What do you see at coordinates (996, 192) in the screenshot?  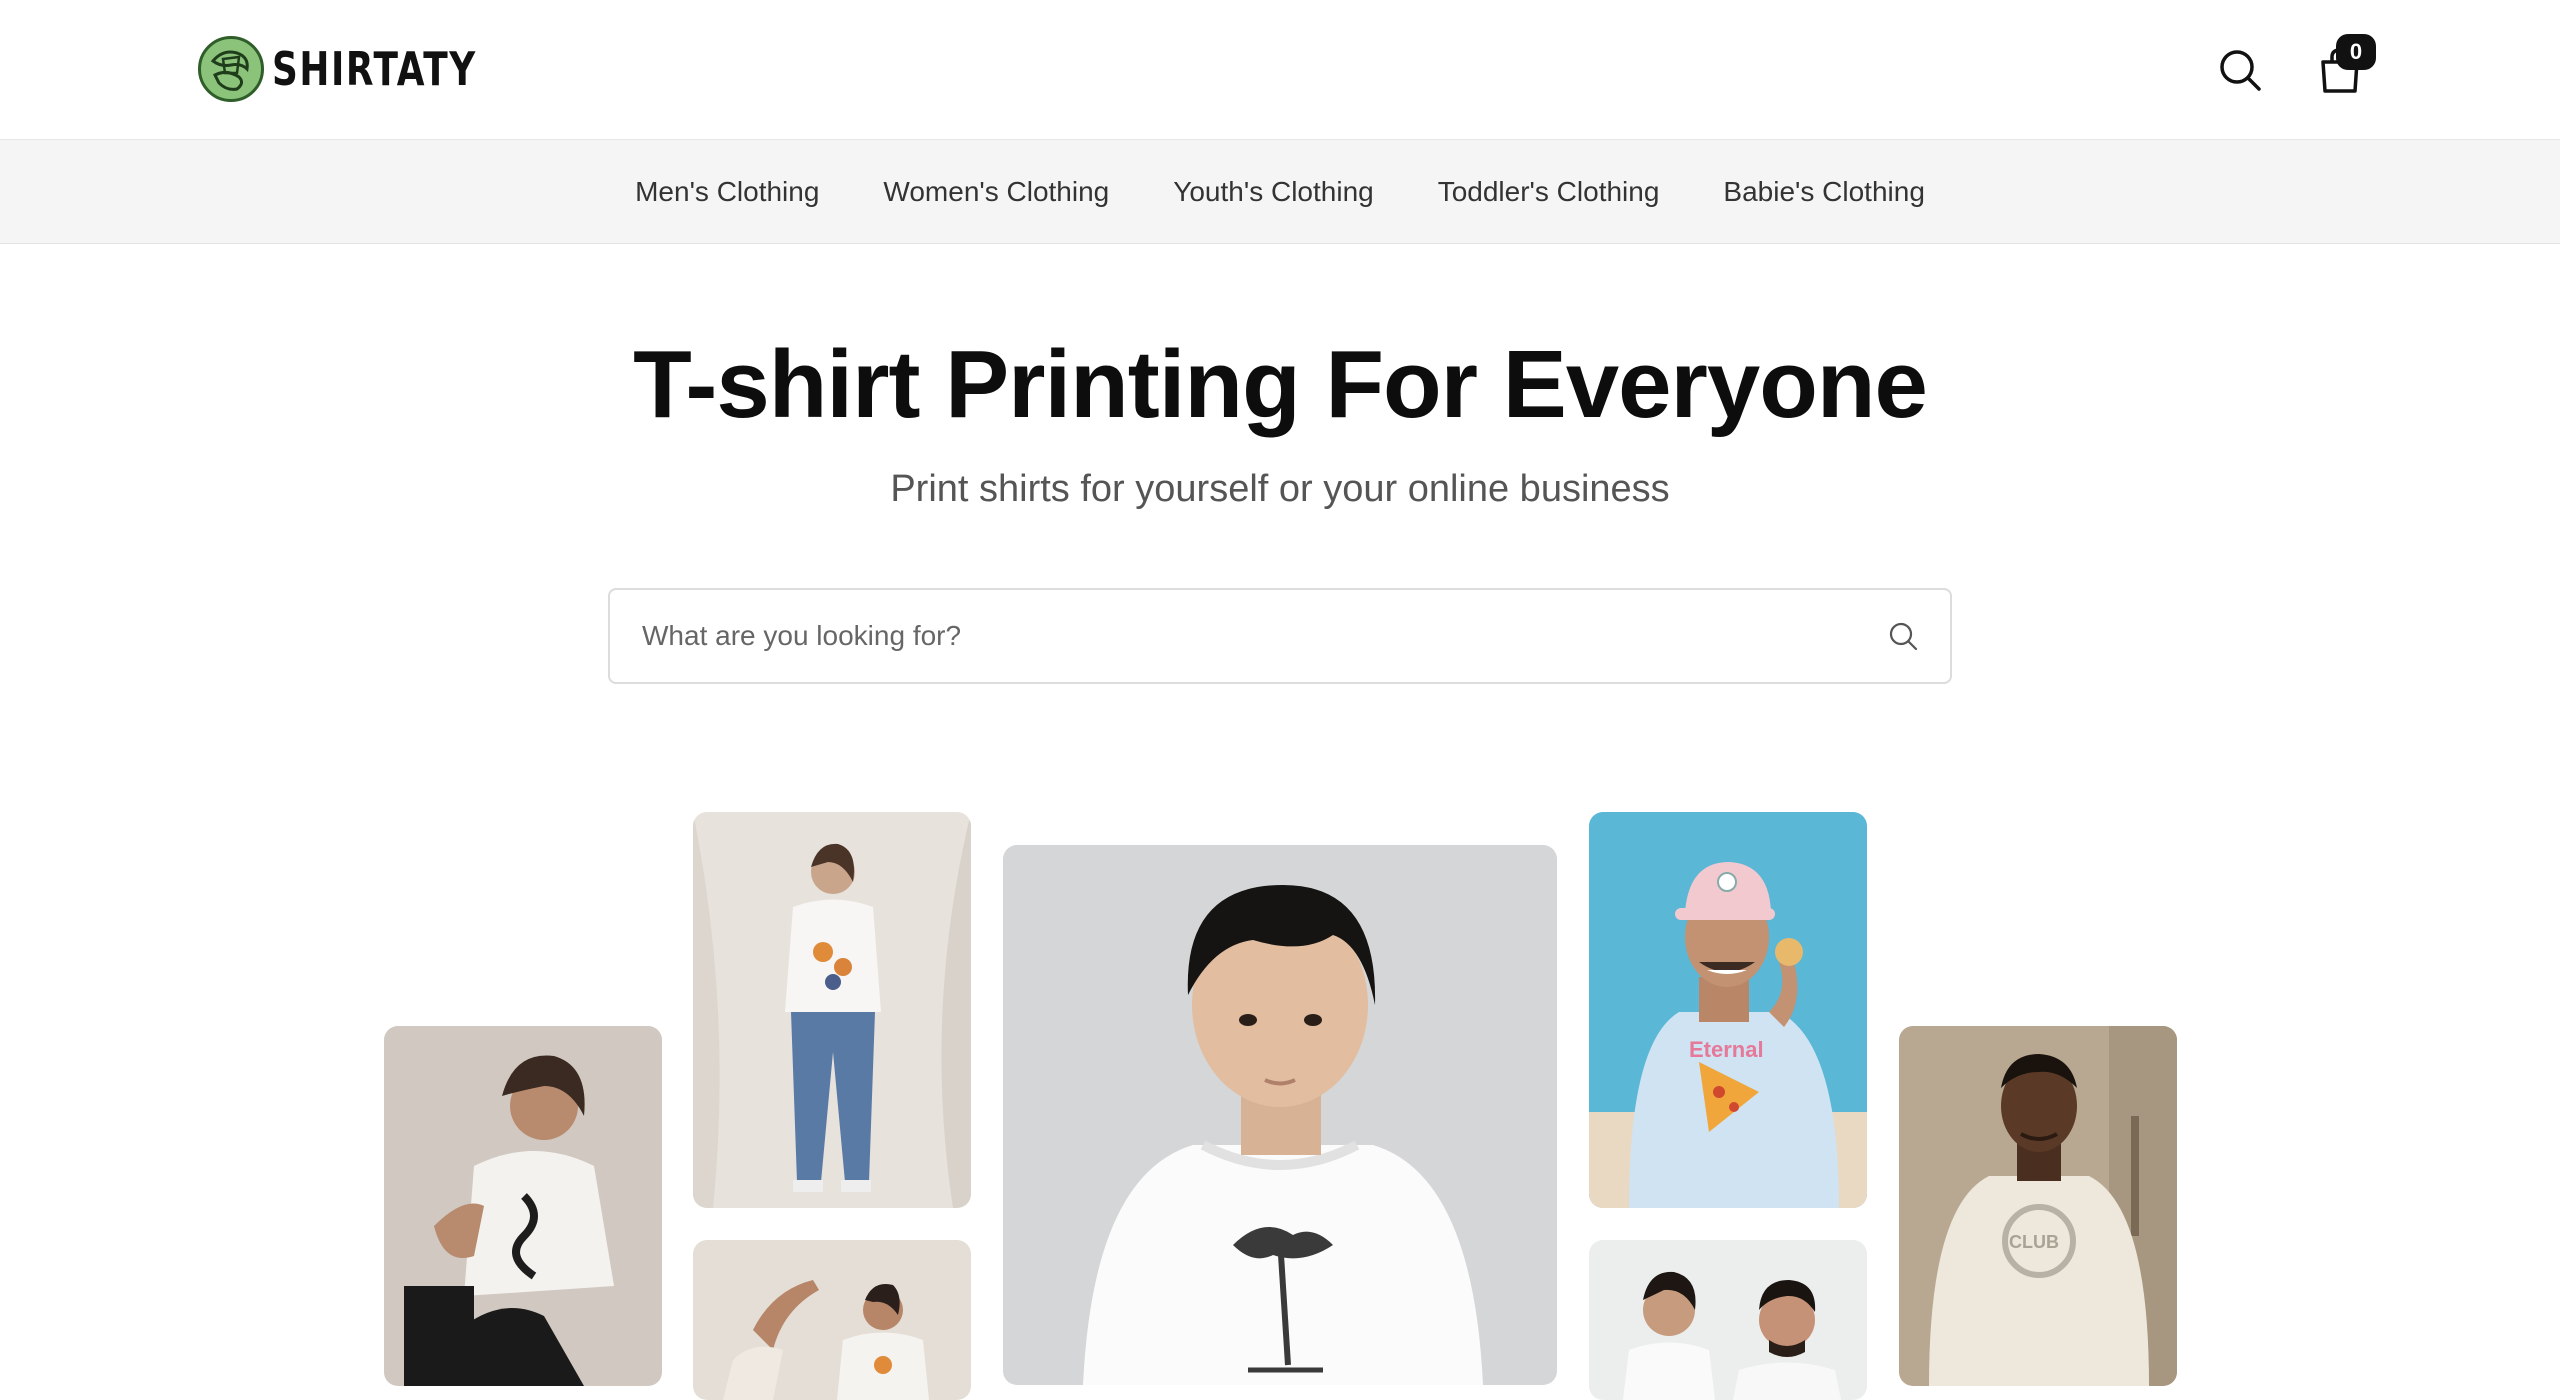 I see `nav-item-womens-clothing: Women's Clothing` at bounding box center [996, 192].